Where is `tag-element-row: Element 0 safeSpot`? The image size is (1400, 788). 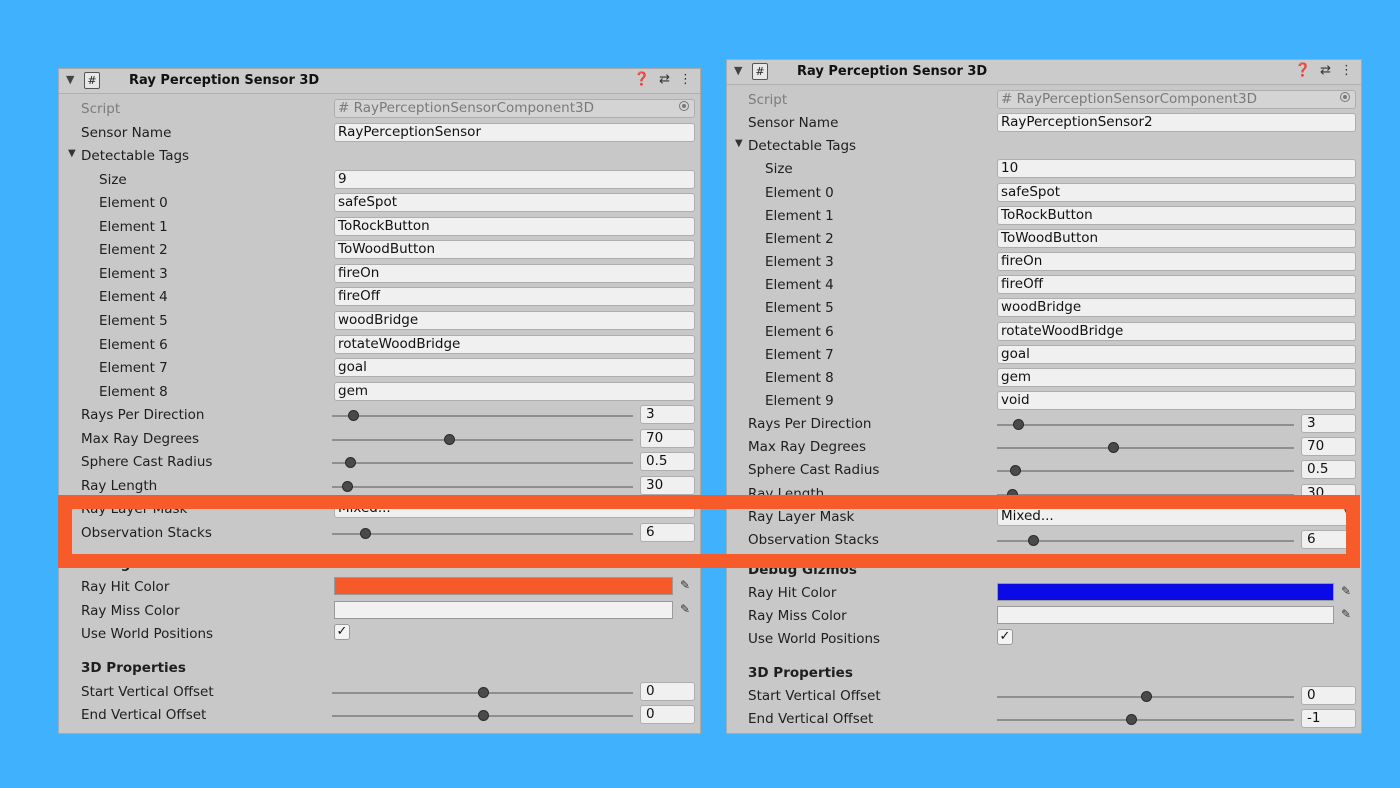
tag-element-row: Element 0 safeSpot is located at coordinates (379, 203).